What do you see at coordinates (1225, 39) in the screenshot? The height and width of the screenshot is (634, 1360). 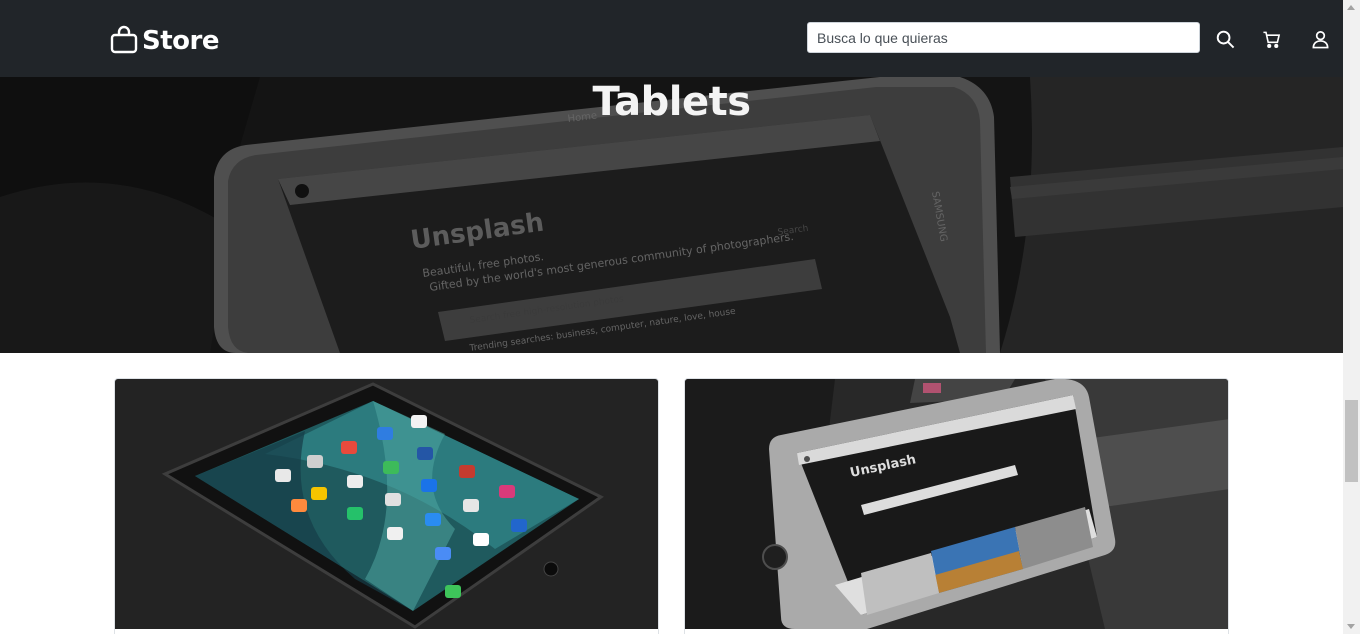 I see `search-icon` at bounding box center [1225, 39].